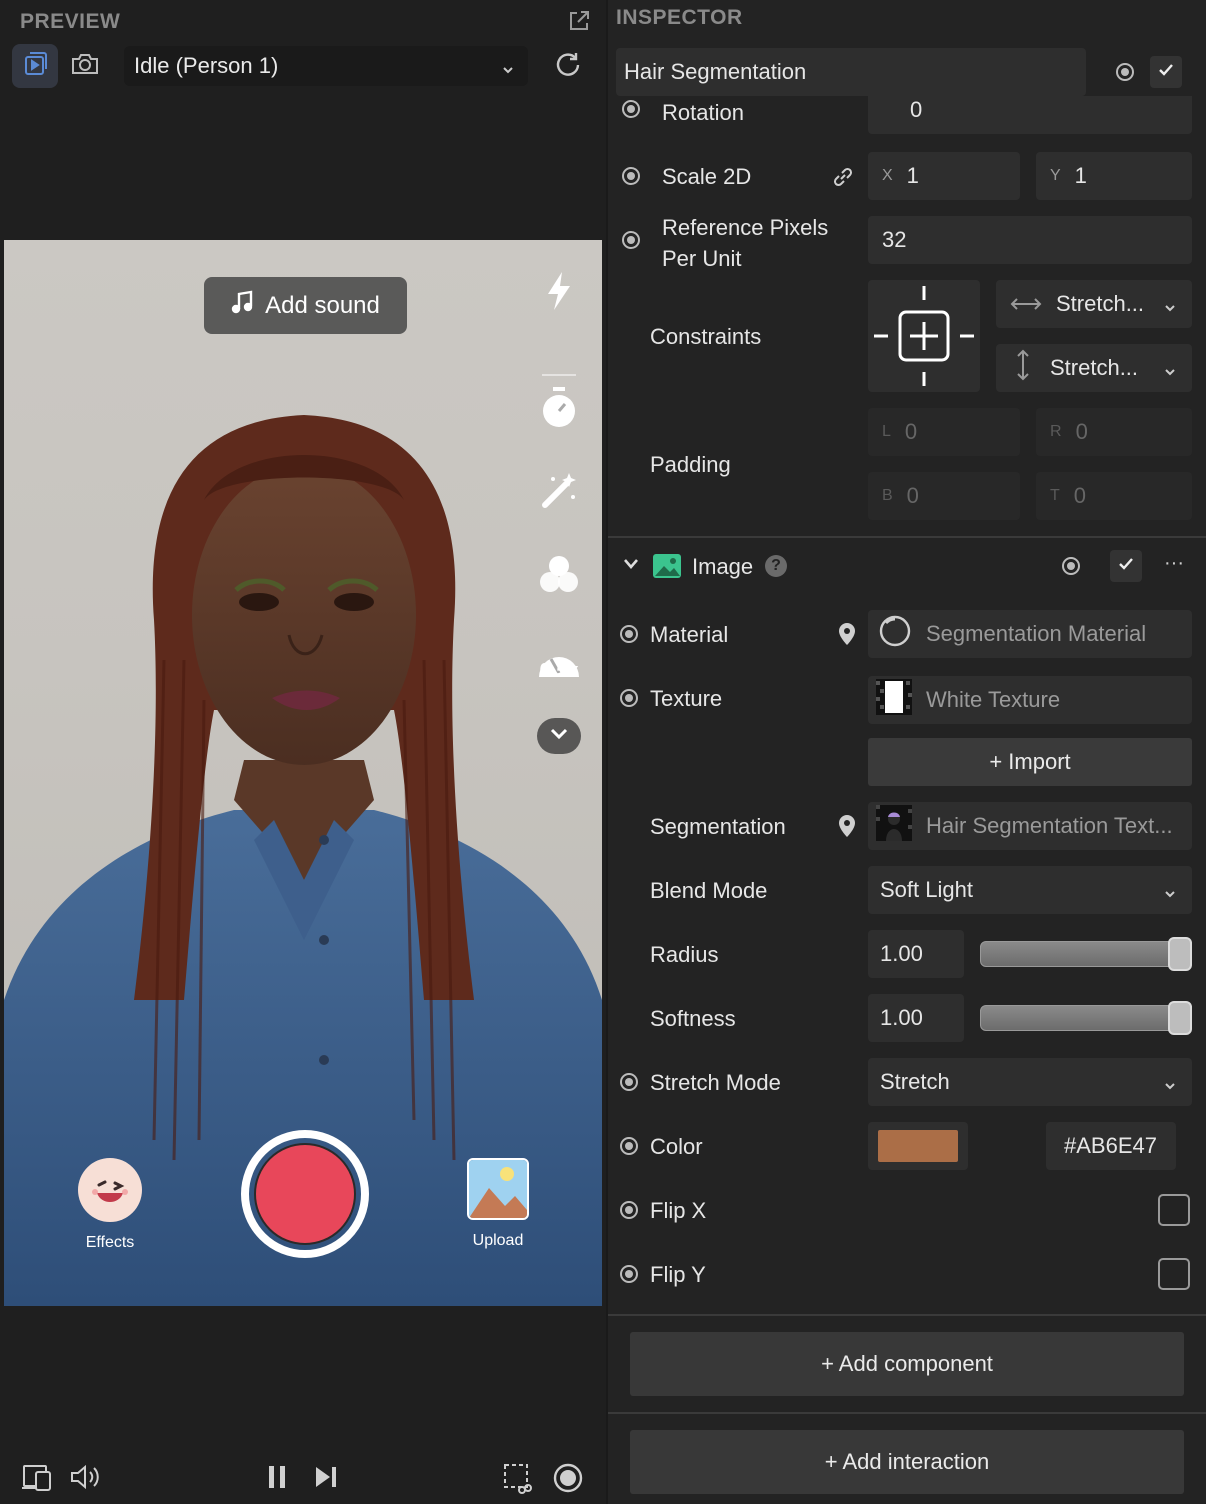  I want to click on upload-button: Upload, so click(498, 1204).